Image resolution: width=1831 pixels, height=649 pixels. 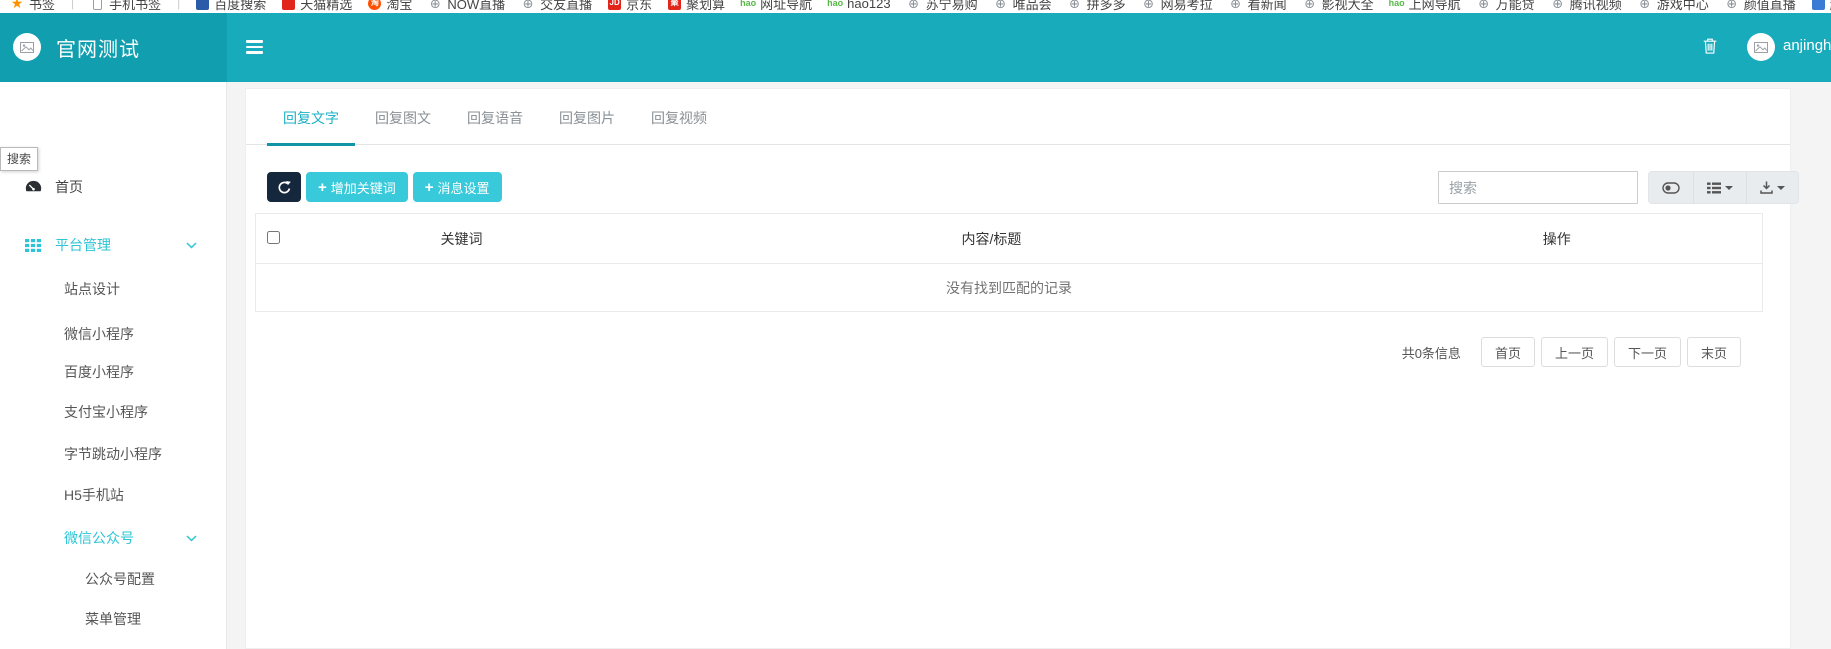 I want to click on table-toolbar-right, so click(x=1618, y=187).